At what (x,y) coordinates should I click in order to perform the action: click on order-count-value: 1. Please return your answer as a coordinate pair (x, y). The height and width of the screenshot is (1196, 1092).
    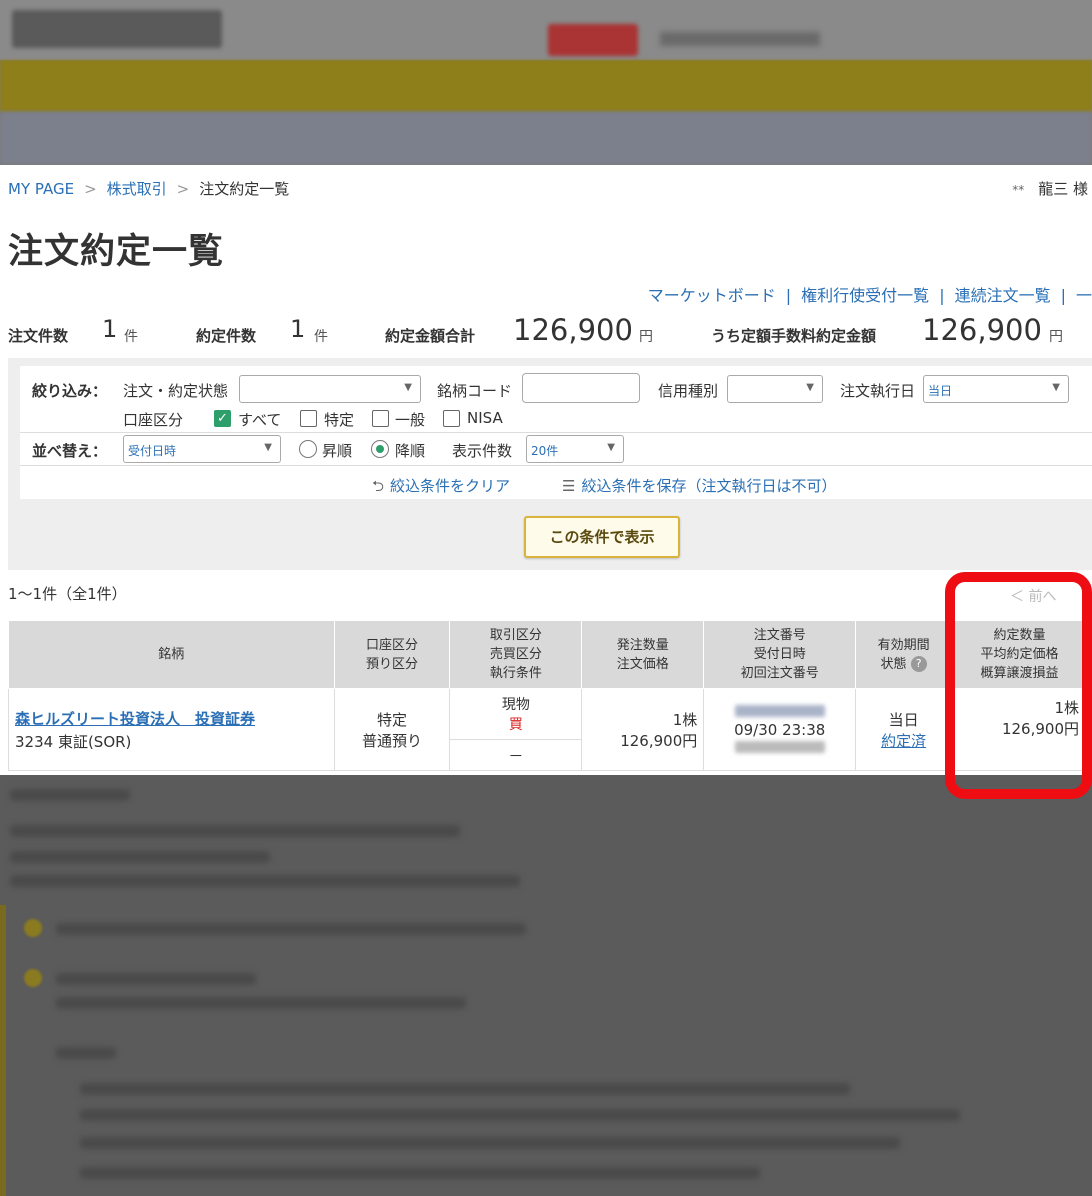
    Looking at the image, I should click on (110, 329).